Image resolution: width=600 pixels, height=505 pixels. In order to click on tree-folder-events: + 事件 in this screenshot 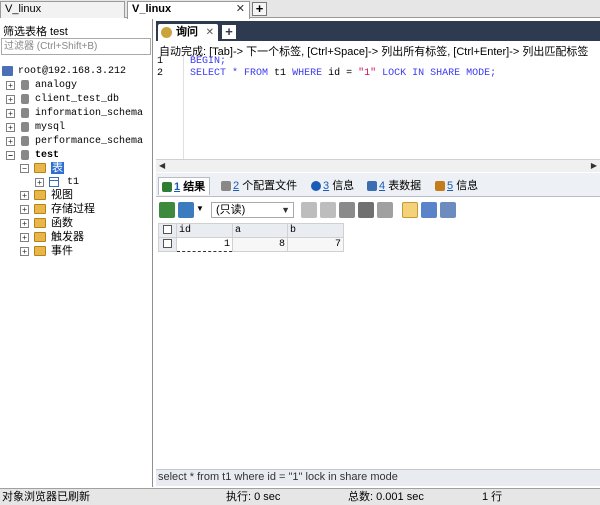, I will do `click(46, 251)`.